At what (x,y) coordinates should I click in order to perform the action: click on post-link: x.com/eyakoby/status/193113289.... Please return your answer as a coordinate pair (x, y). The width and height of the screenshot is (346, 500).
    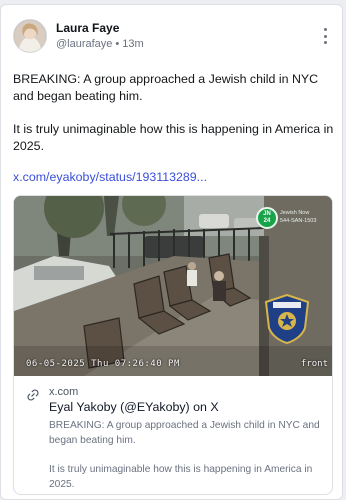
    Looking at the image, I should click on (110, 177).